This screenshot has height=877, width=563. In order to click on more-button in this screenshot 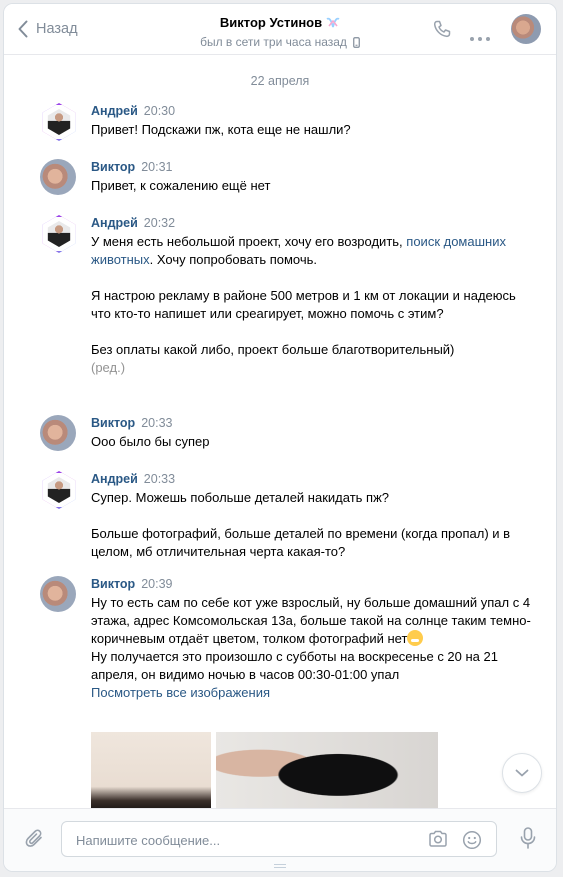, I will do `click(480, 37)`.